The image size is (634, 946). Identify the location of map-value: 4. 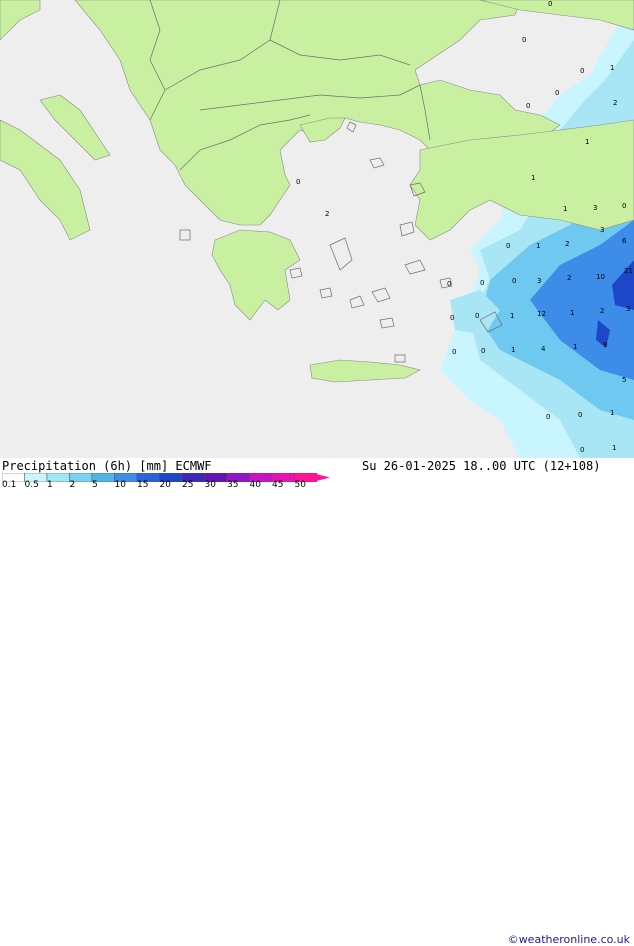
(543, 349).